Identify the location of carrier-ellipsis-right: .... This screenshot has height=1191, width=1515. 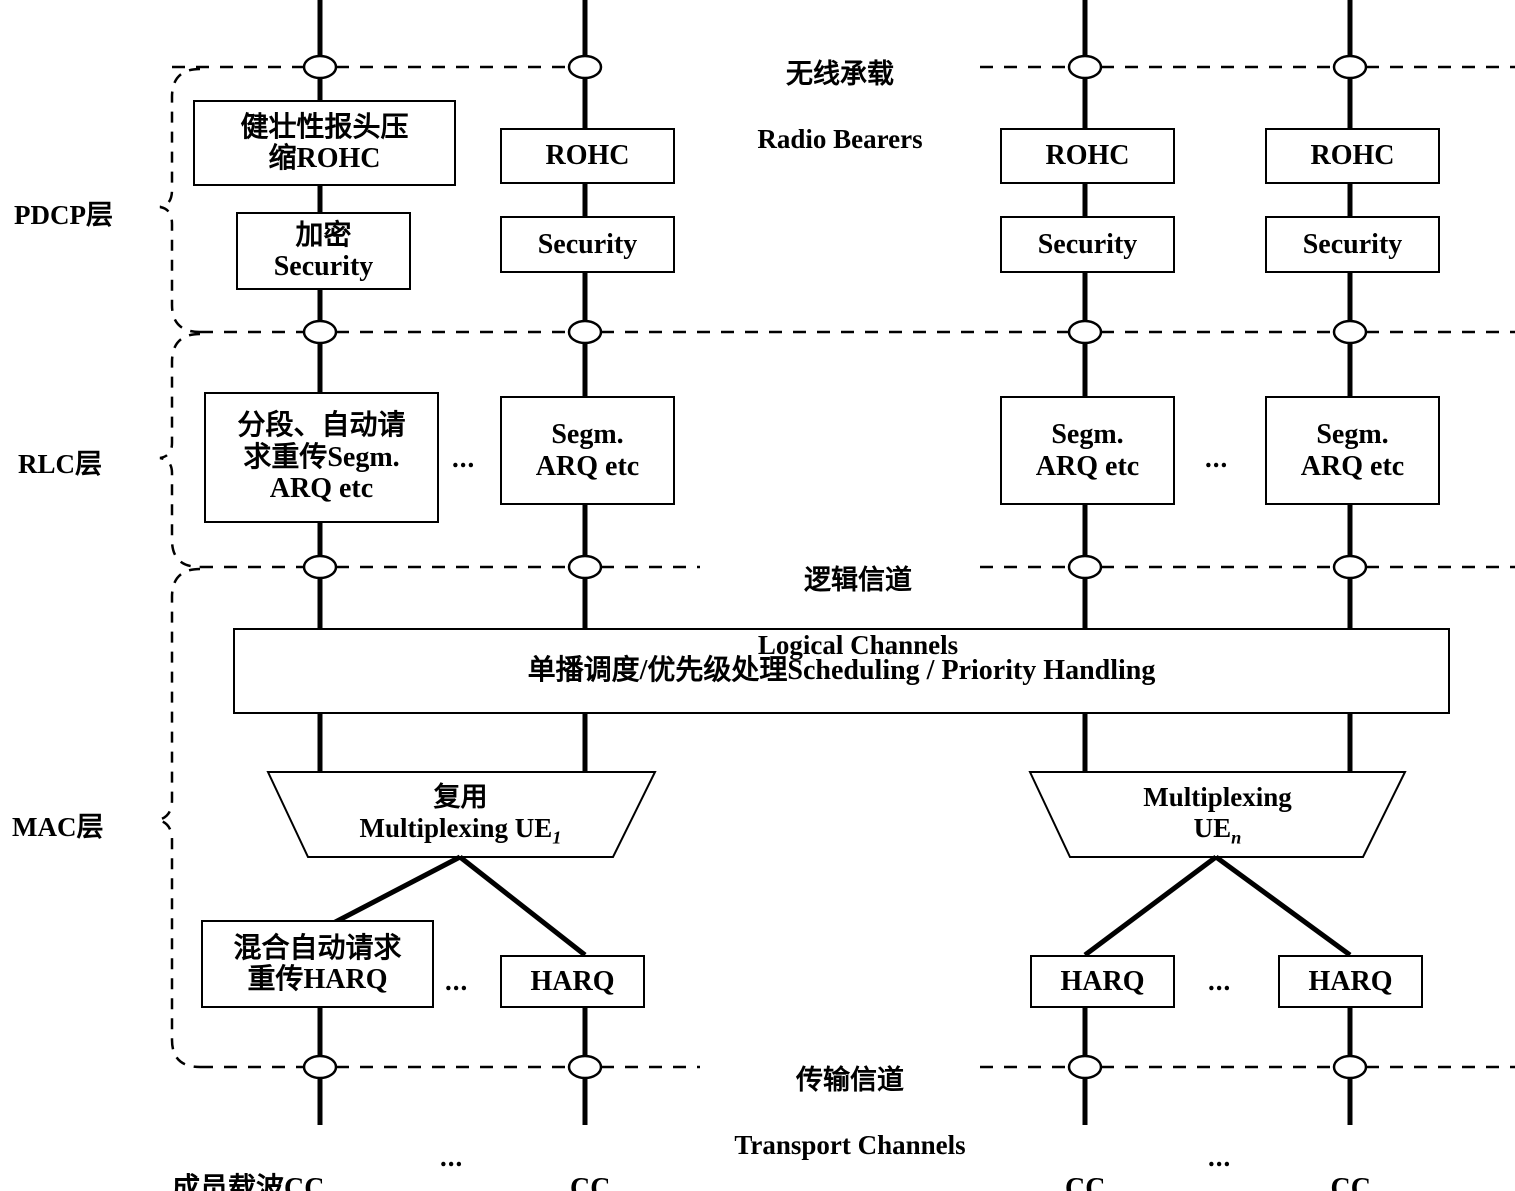
(1220, 1157).